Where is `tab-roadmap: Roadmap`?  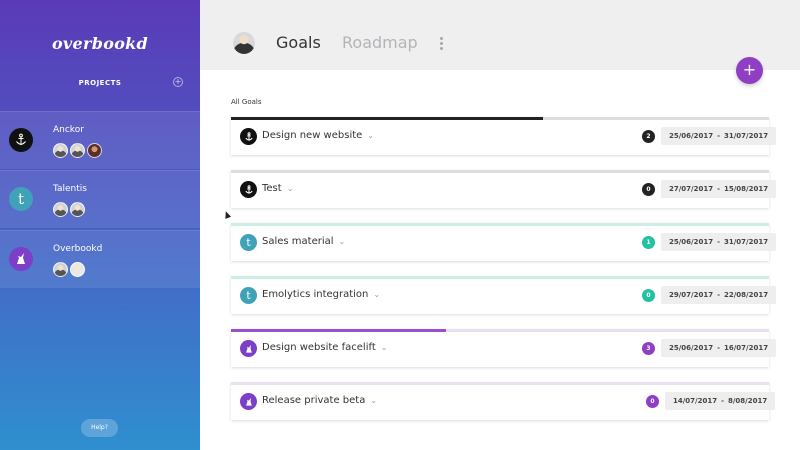 tab-roadmap: Roadmap is located at coordinates (380, 42).